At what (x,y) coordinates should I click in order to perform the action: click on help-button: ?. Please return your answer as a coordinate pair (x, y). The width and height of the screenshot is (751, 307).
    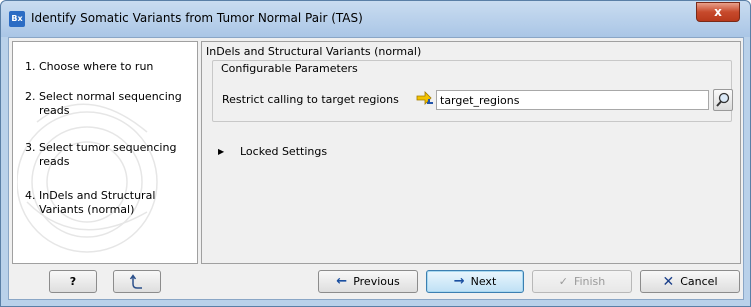
    Looking at the image, I should click on (73, 281).